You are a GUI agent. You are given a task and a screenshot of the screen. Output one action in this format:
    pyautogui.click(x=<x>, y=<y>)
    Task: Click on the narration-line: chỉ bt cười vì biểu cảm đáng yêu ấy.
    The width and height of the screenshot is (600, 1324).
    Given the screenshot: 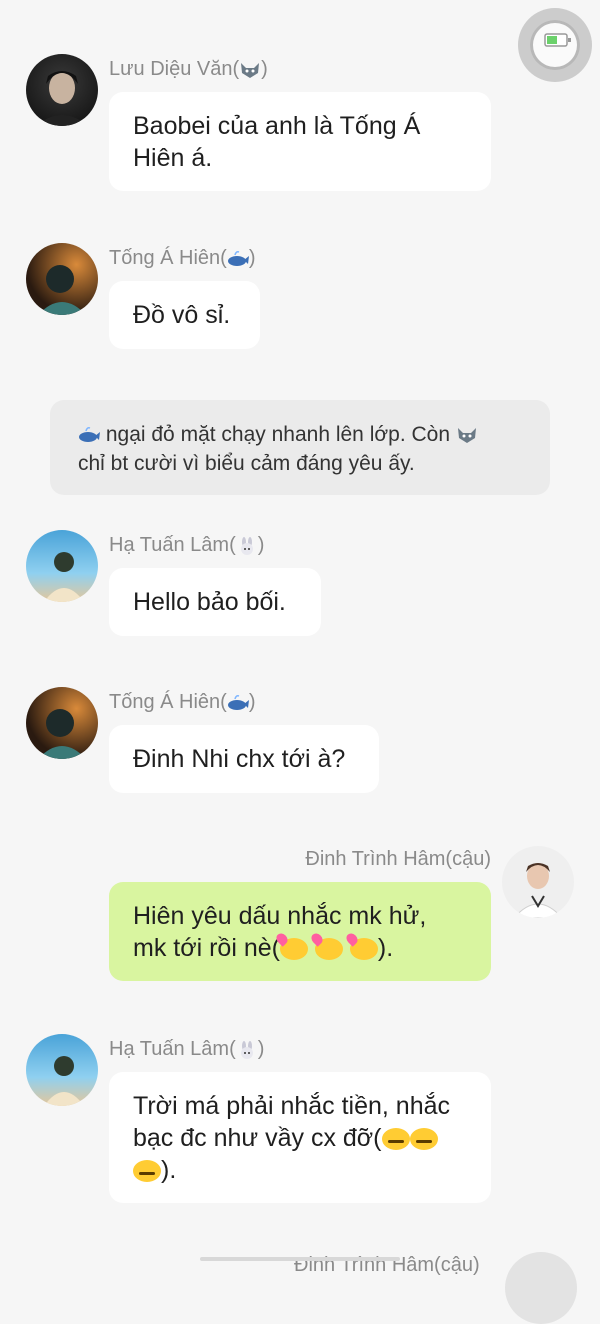 What is the action you would take?
    pyautogui.click(x=246, y=463)
    